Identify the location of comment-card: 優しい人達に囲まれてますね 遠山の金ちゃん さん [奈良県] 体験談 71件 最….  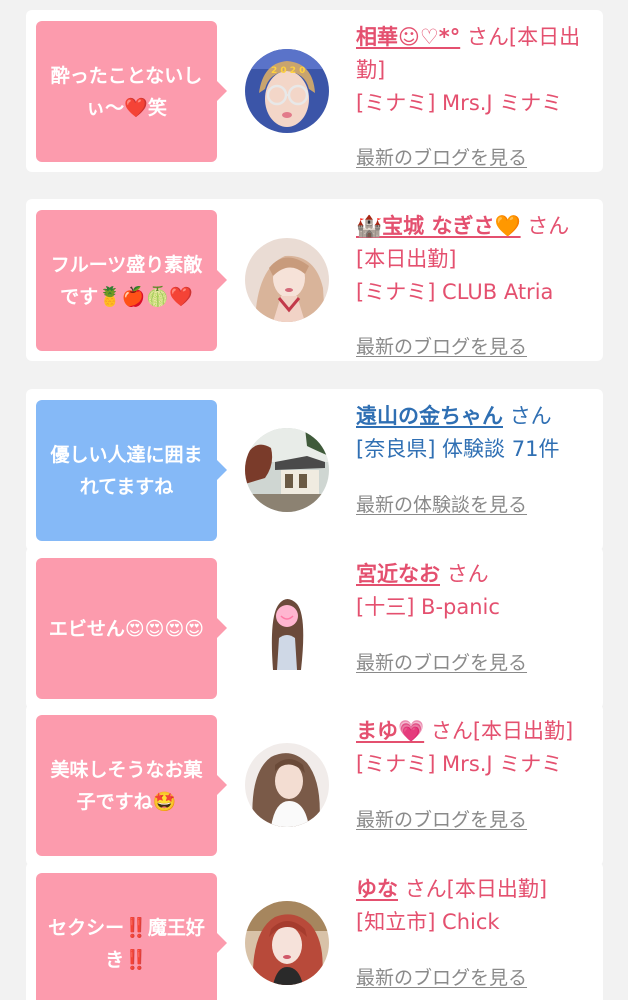
(314, 470).